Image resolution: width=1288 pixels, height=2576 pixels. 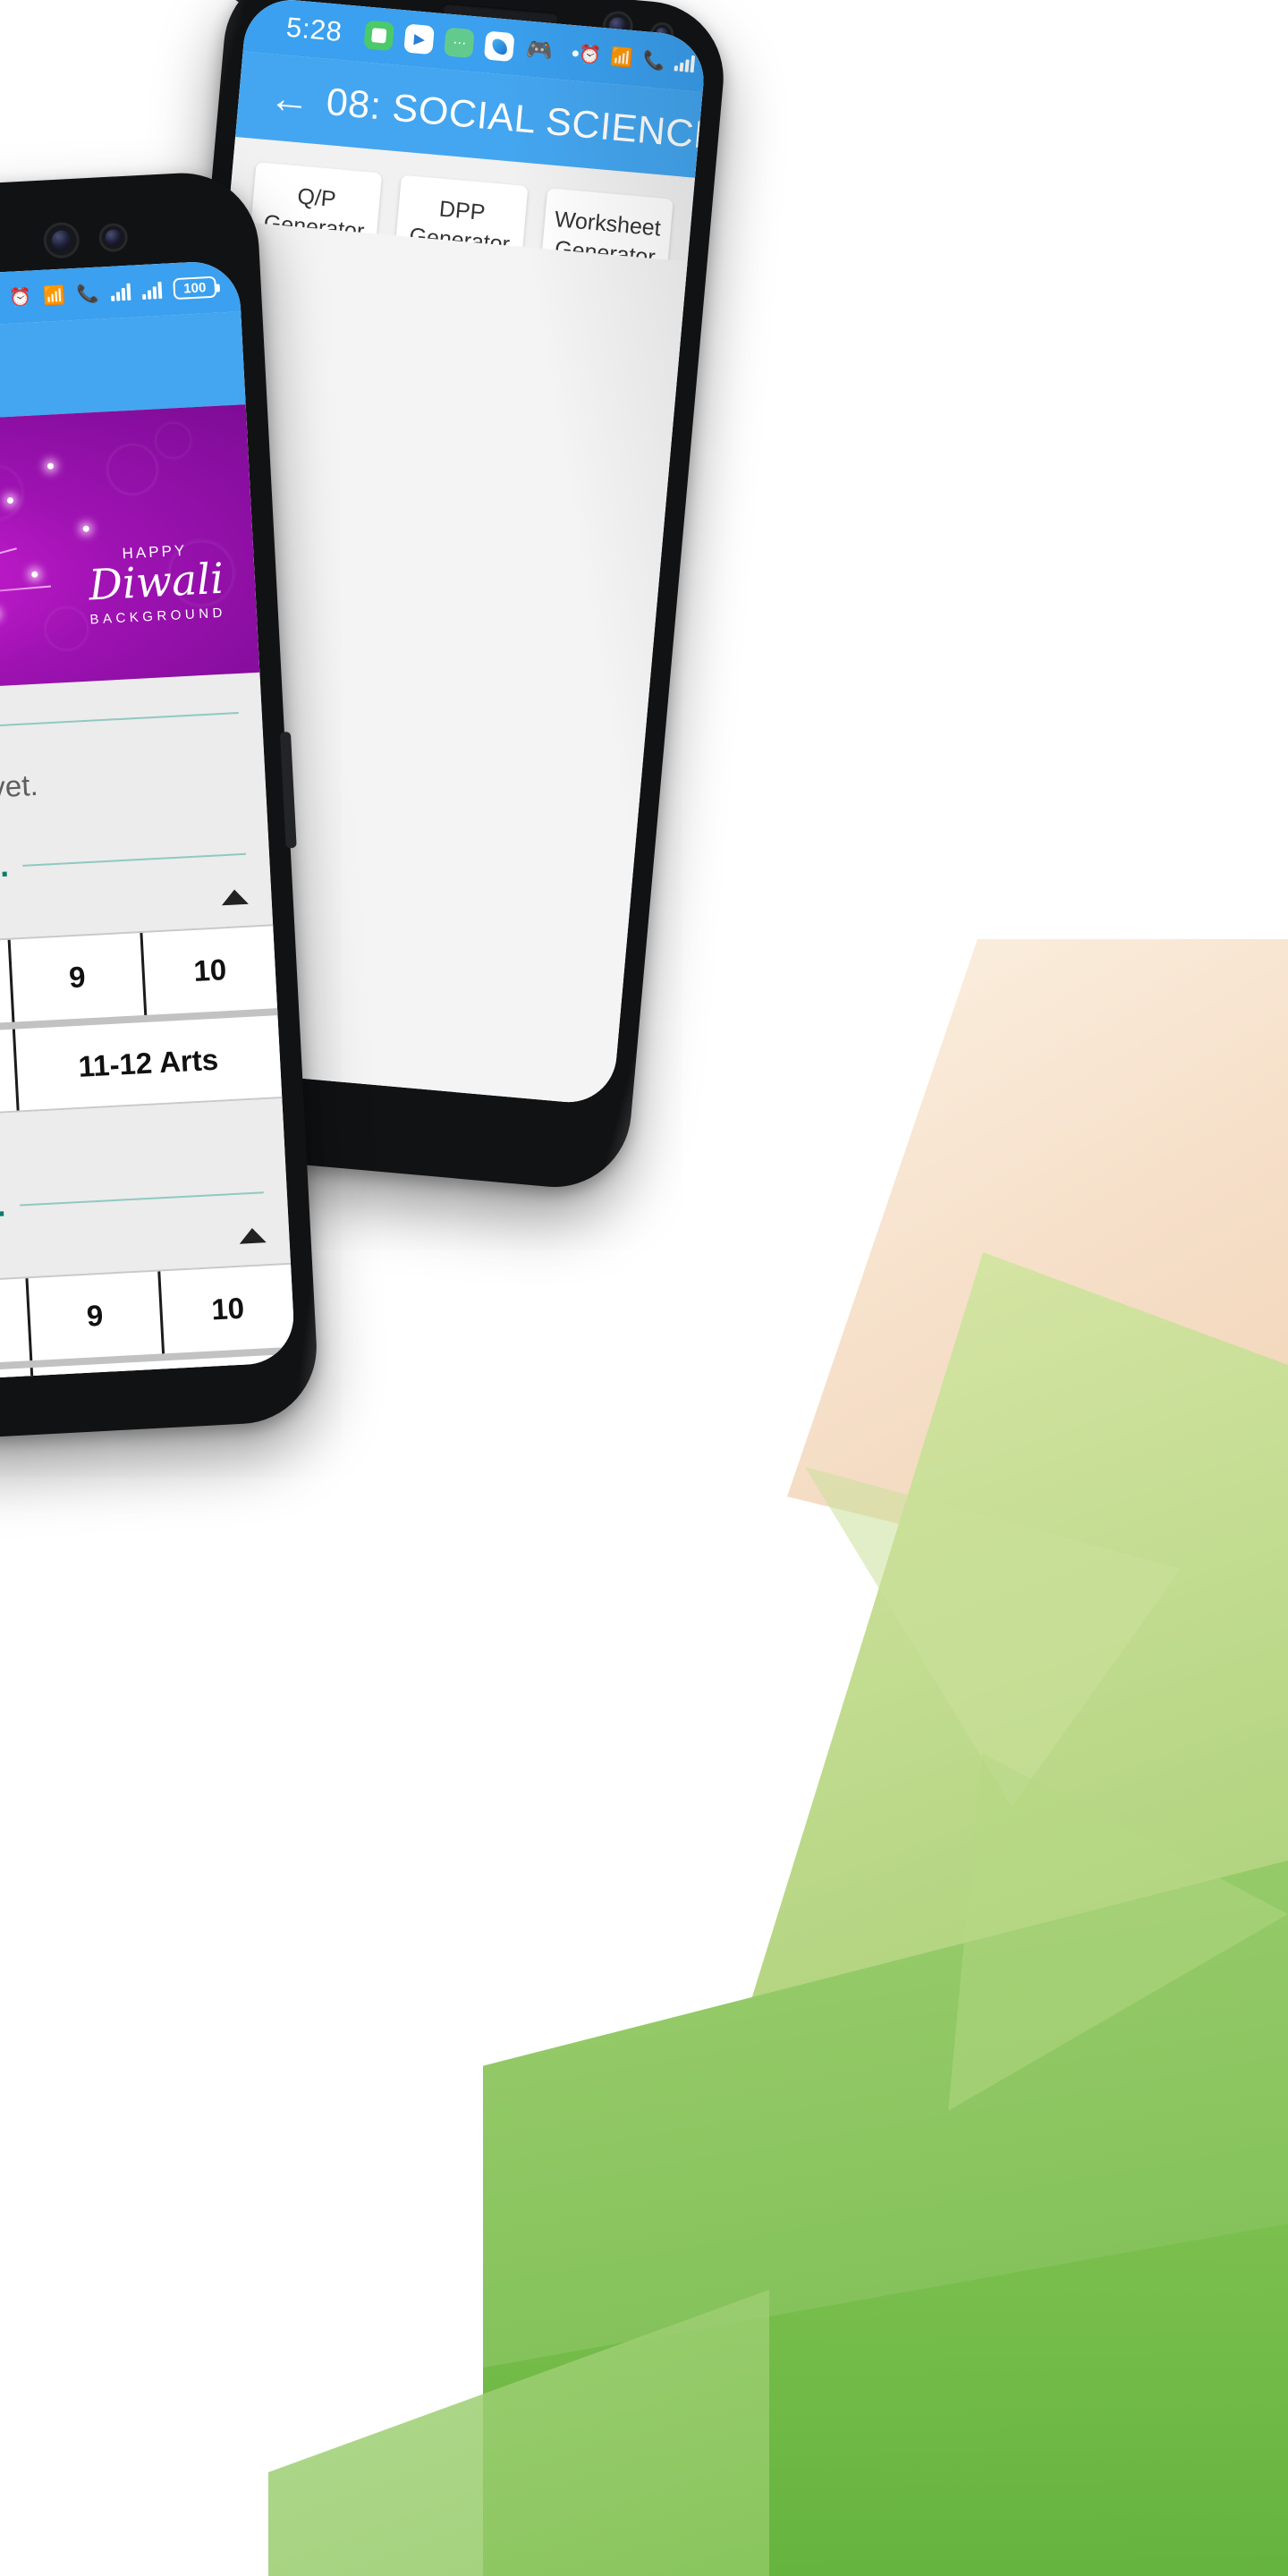 What do you see at coordinates (16, 1323) in the screenshot?
I see `class-cell: 8` at bounding box center [16, 1323].